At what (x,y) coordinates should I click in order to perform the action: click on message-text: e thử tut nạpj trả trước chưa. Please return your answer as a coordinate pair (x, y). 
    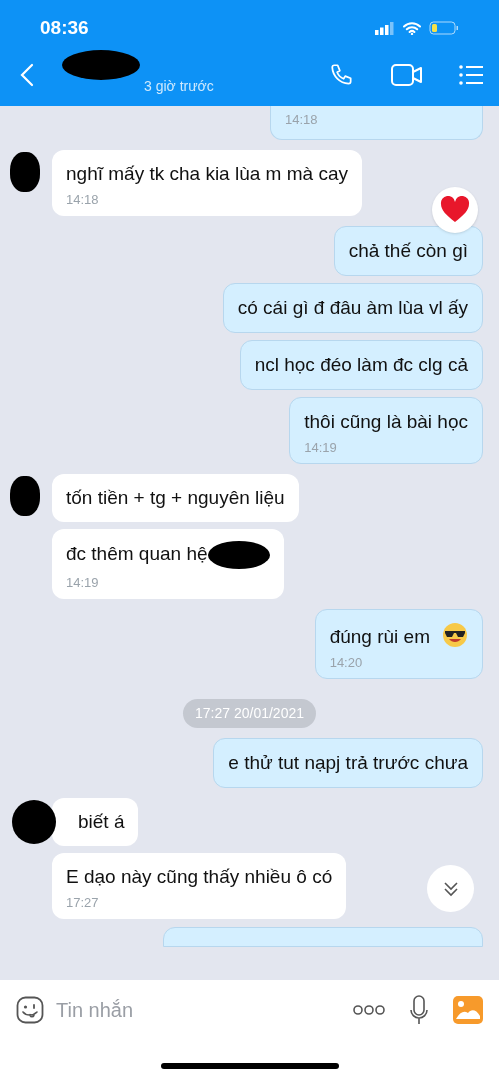
    Looking at the image, I should click on (348, 762).